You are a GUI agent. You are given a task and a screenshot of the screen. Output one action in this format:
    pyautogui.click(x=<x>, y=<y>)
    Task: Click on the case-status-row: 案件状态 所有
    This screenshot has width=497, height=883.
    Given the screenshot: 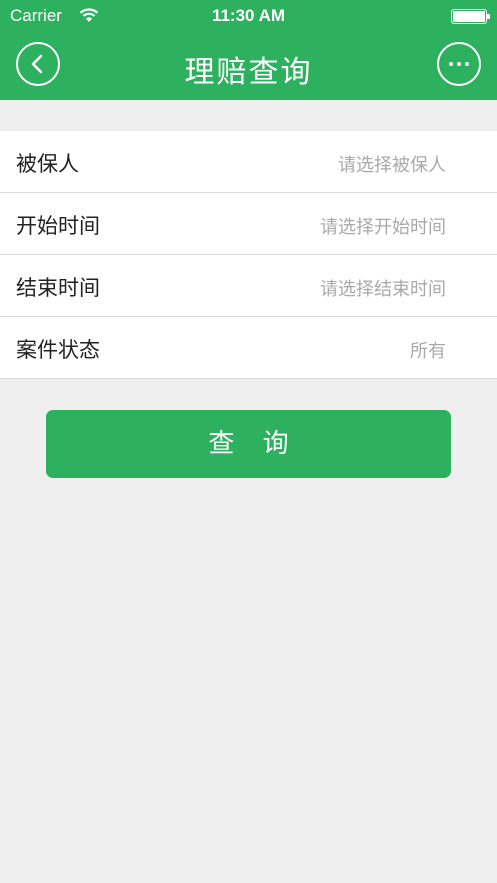 What is the action you would take?
    pyautogui.click(x=248, y=348)
    